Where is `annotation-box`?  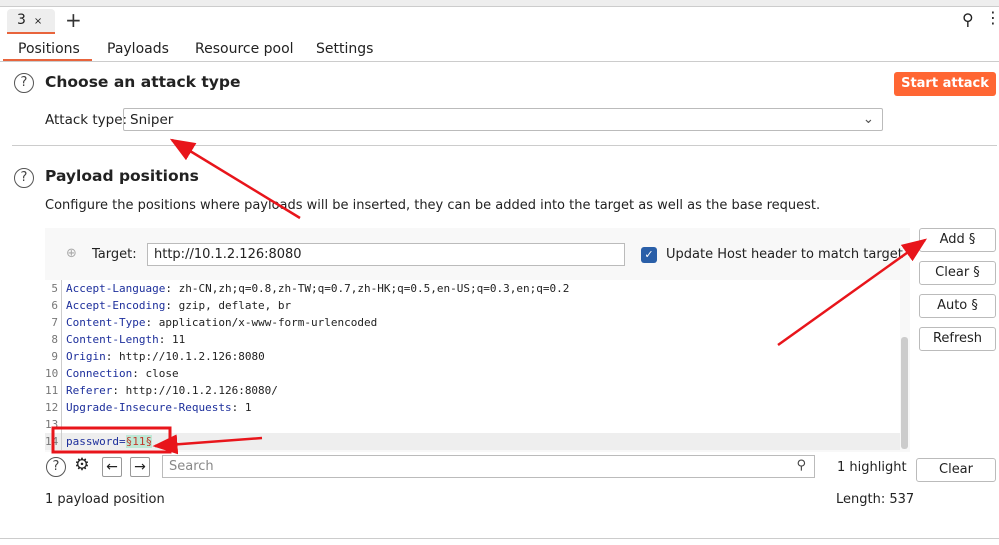
annotation-box is located at coordinates (111, 440).